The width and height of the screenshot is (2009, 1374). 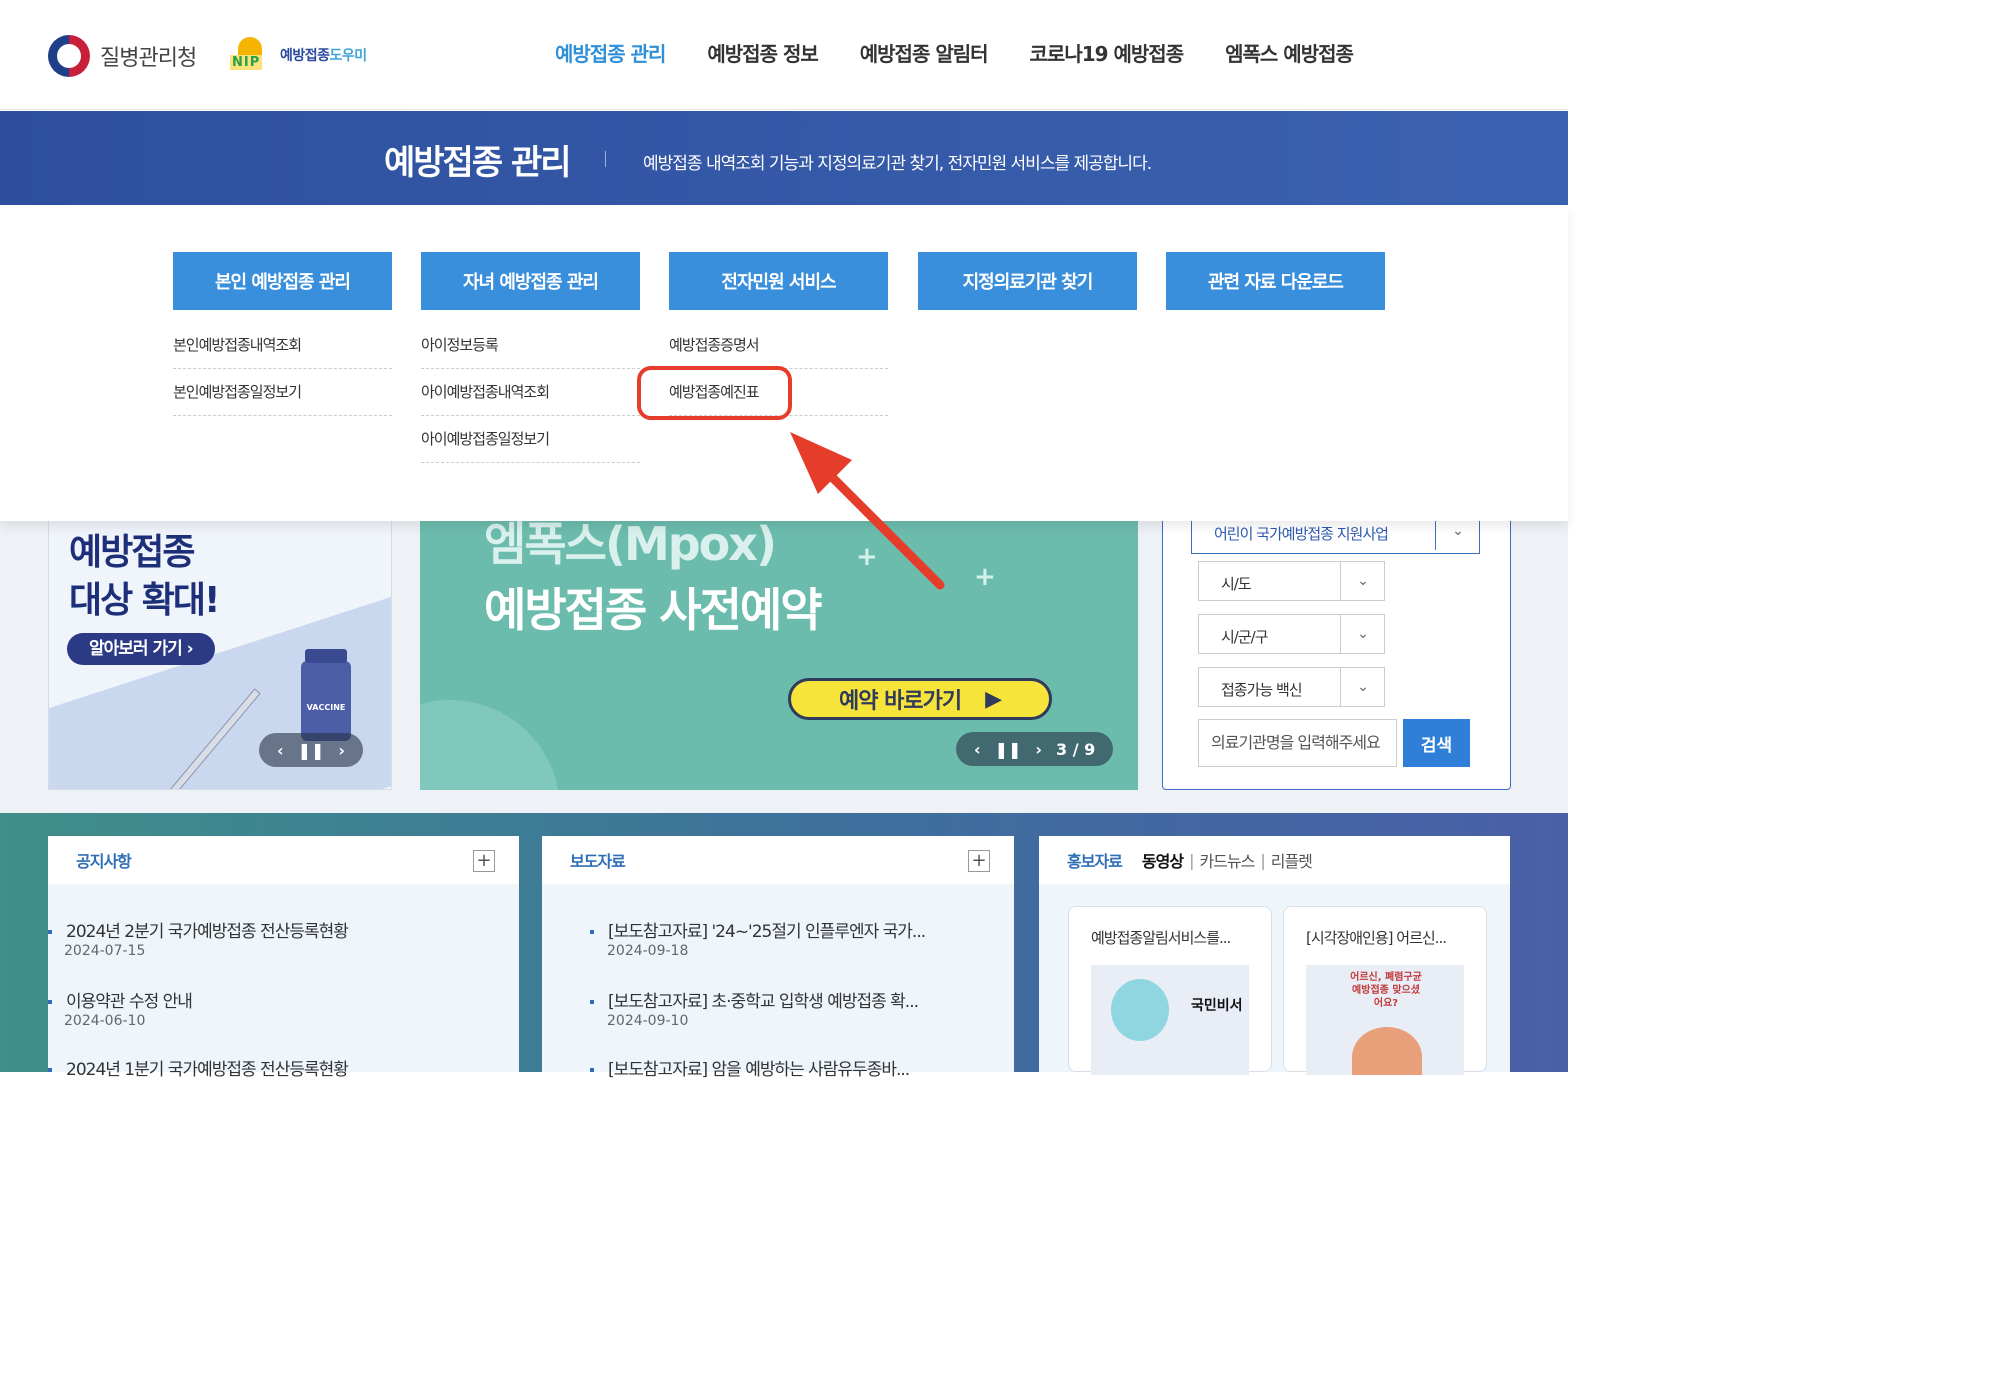 I want to click on nip-name: 예방접종도우미, so click(x=323, y=56).